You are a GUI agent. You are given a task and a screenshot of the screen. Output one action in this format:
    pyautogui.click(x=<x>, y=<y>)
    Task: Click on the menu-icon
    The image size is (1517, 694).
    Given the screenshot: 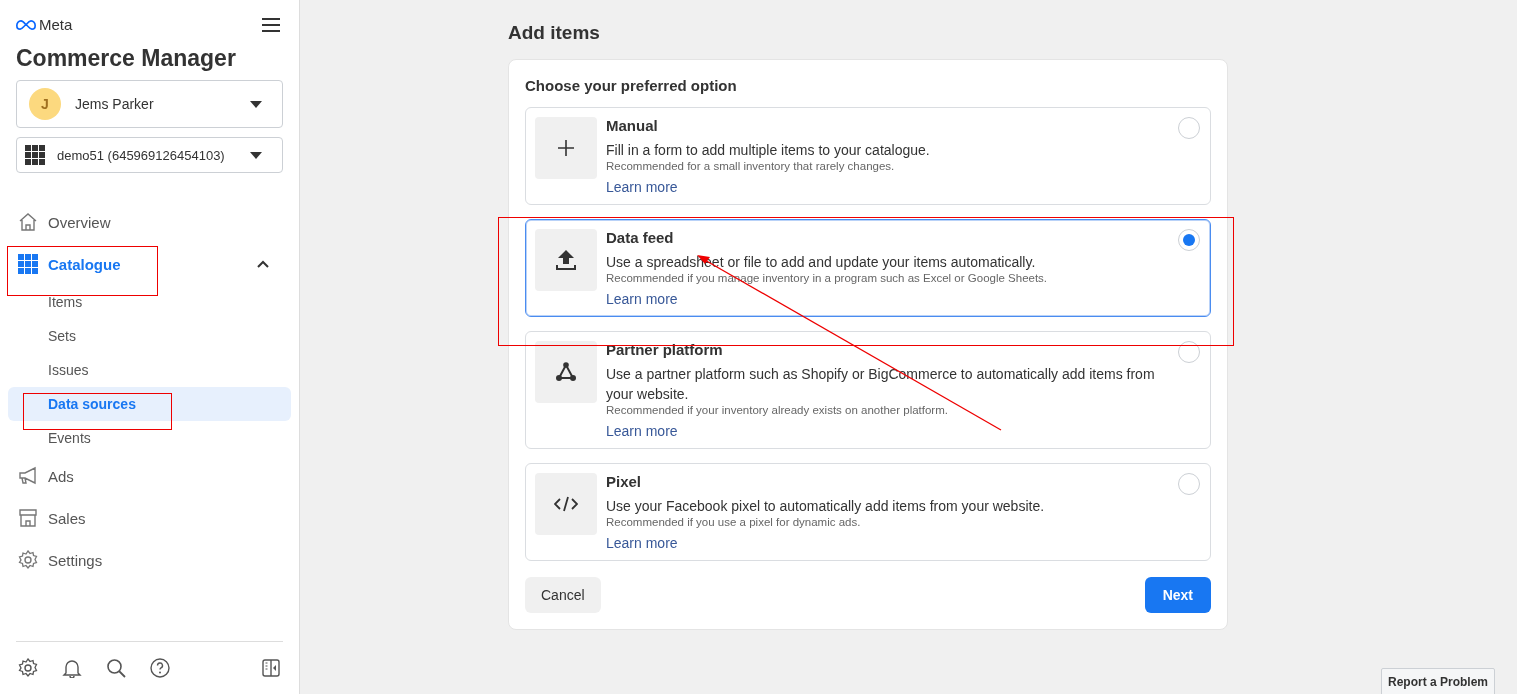 What is the action you would take?
    pyautogui.click(x=271, y=24)
    